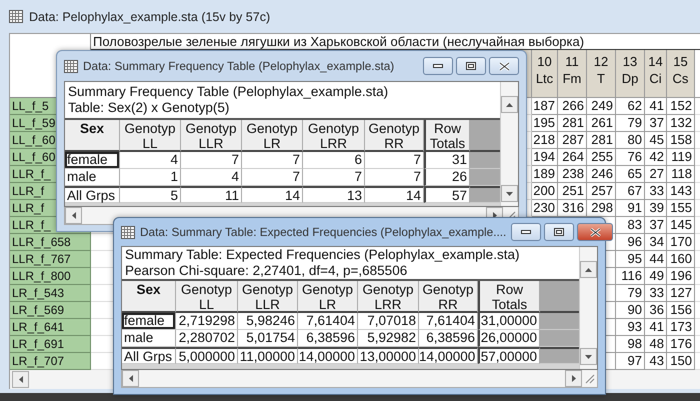 The height and width of the screenshot is (401, 700). Describe the element at coordinates (572, 74) in the screenshot. I see `column-header: 11 Fm` at that location.